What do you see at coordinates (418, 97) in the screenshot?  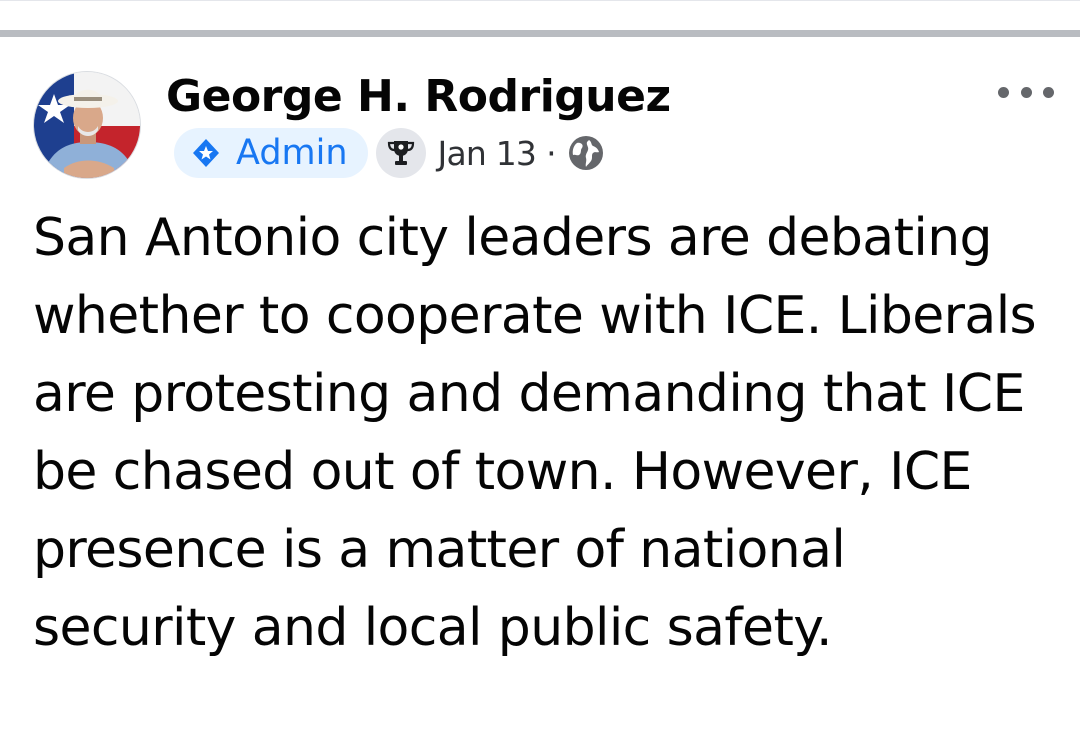 I see `author-name: George H. Rodriguez` at bounding box center [418, 97].